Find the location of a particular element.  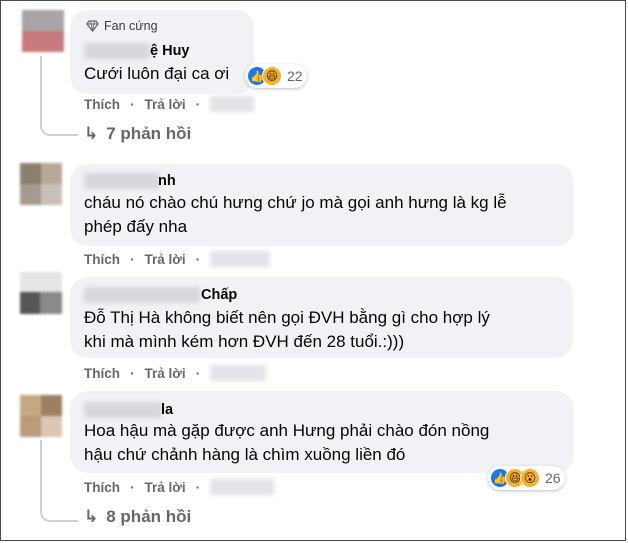

comment-text-line: phép đấy nha is located at coordinates (136, 226).